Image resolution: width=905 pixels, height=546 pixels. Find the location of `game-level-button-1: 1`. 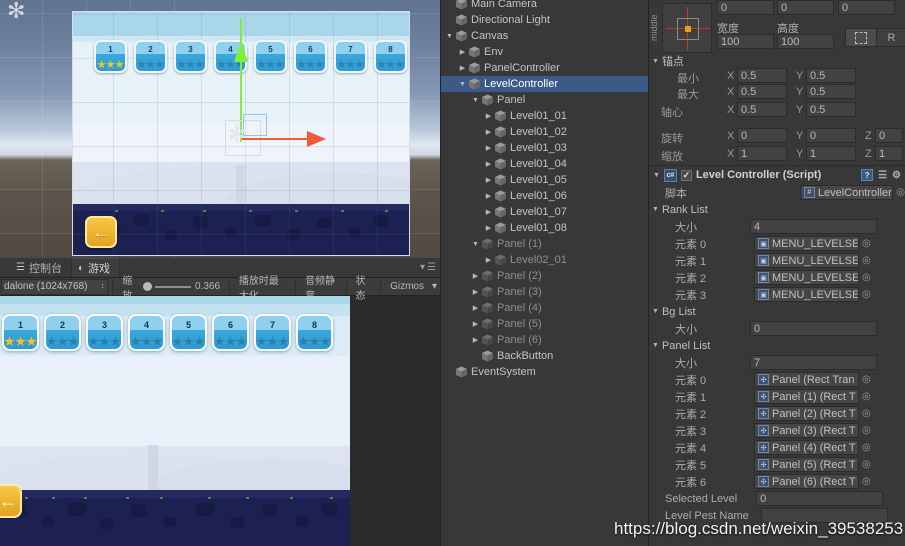

game-level-button-1: 1 is located at coordinates (20, 332).